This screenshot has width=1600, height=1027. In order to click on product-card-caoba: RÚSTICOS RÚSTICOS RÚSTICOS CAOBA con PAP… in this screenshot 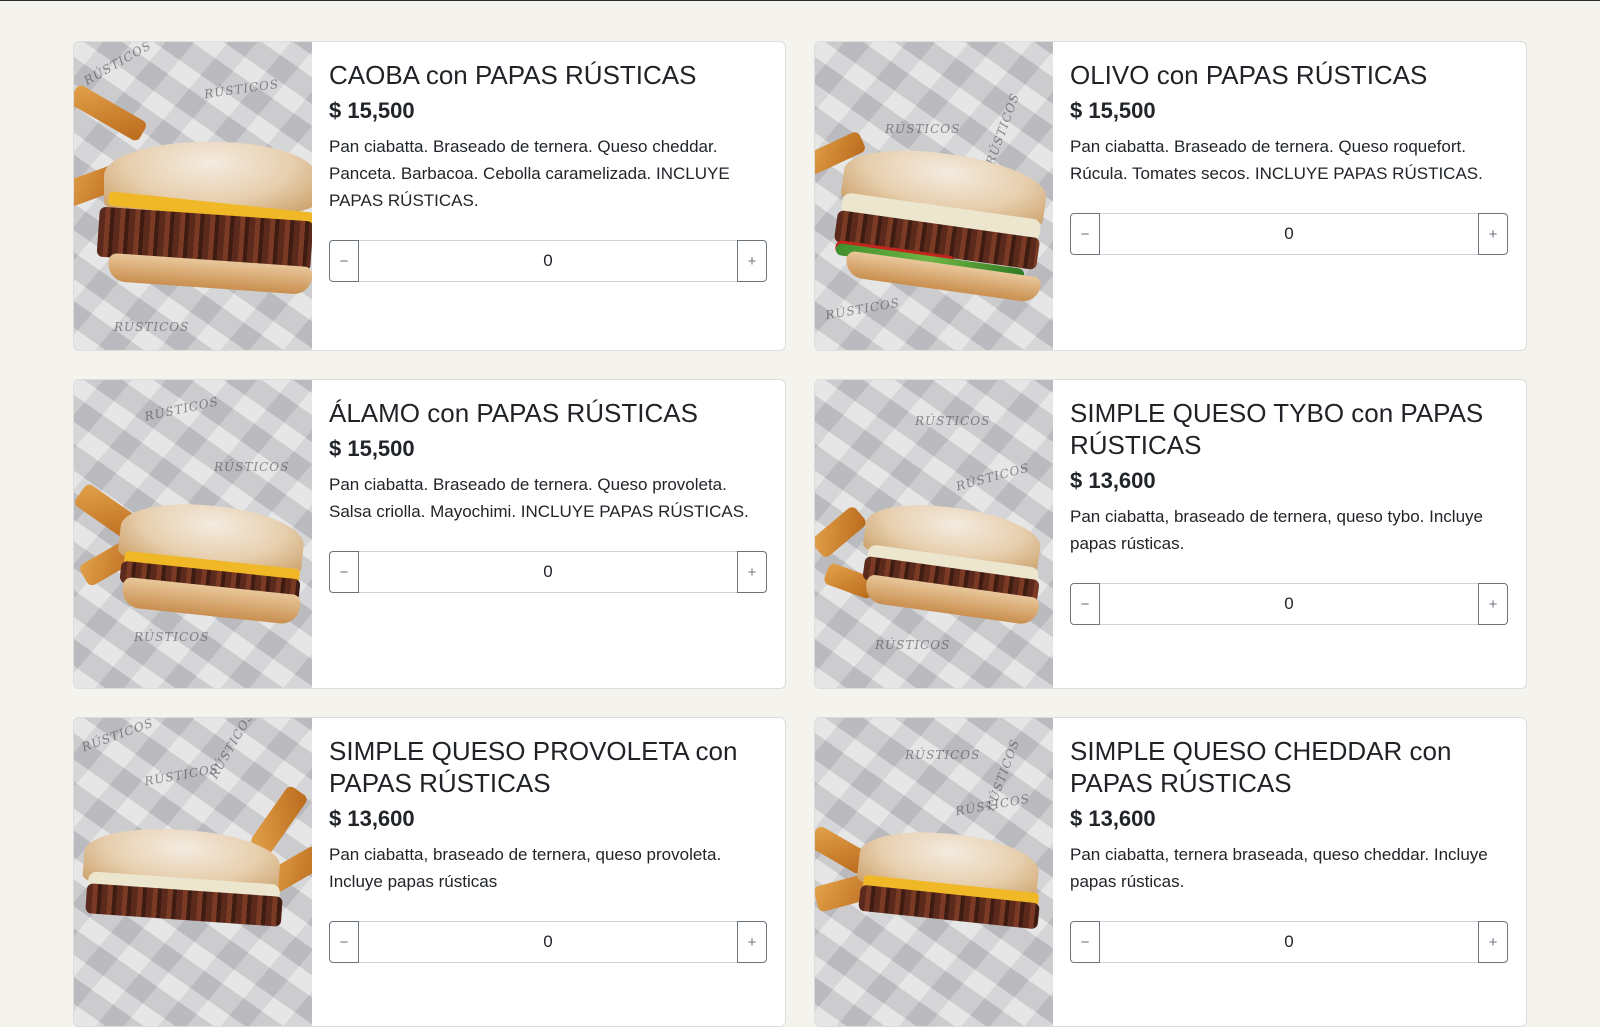, I will do `click(429, 196)`.